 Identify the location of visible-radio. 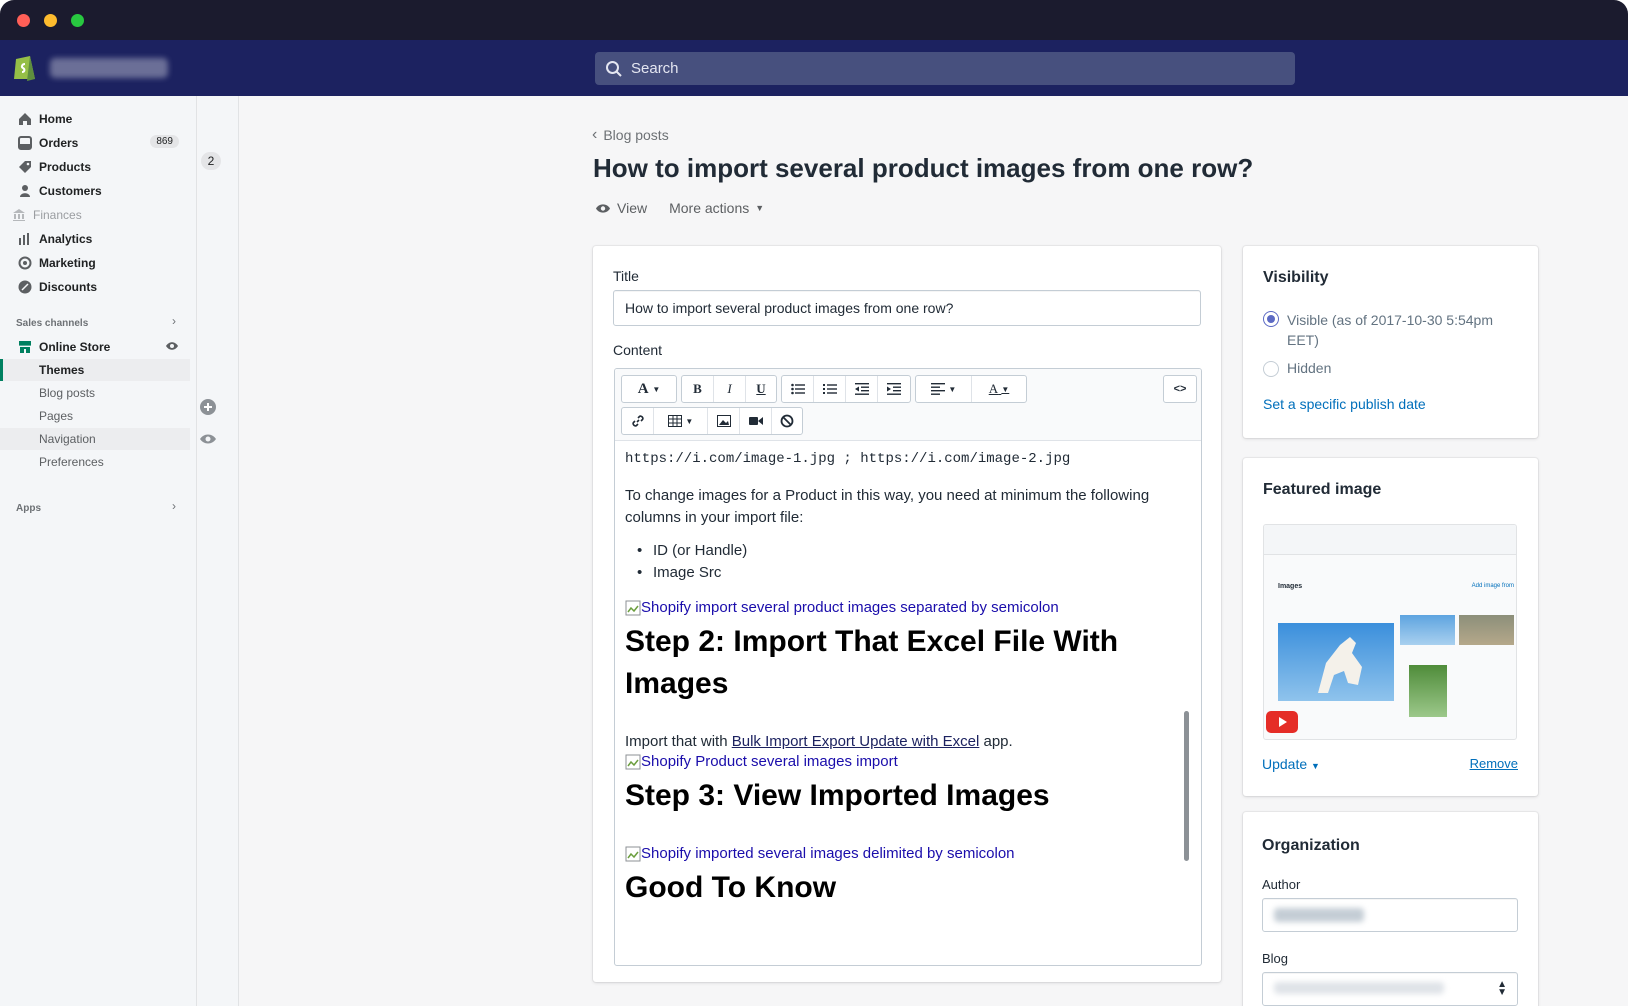
(1271, 319).